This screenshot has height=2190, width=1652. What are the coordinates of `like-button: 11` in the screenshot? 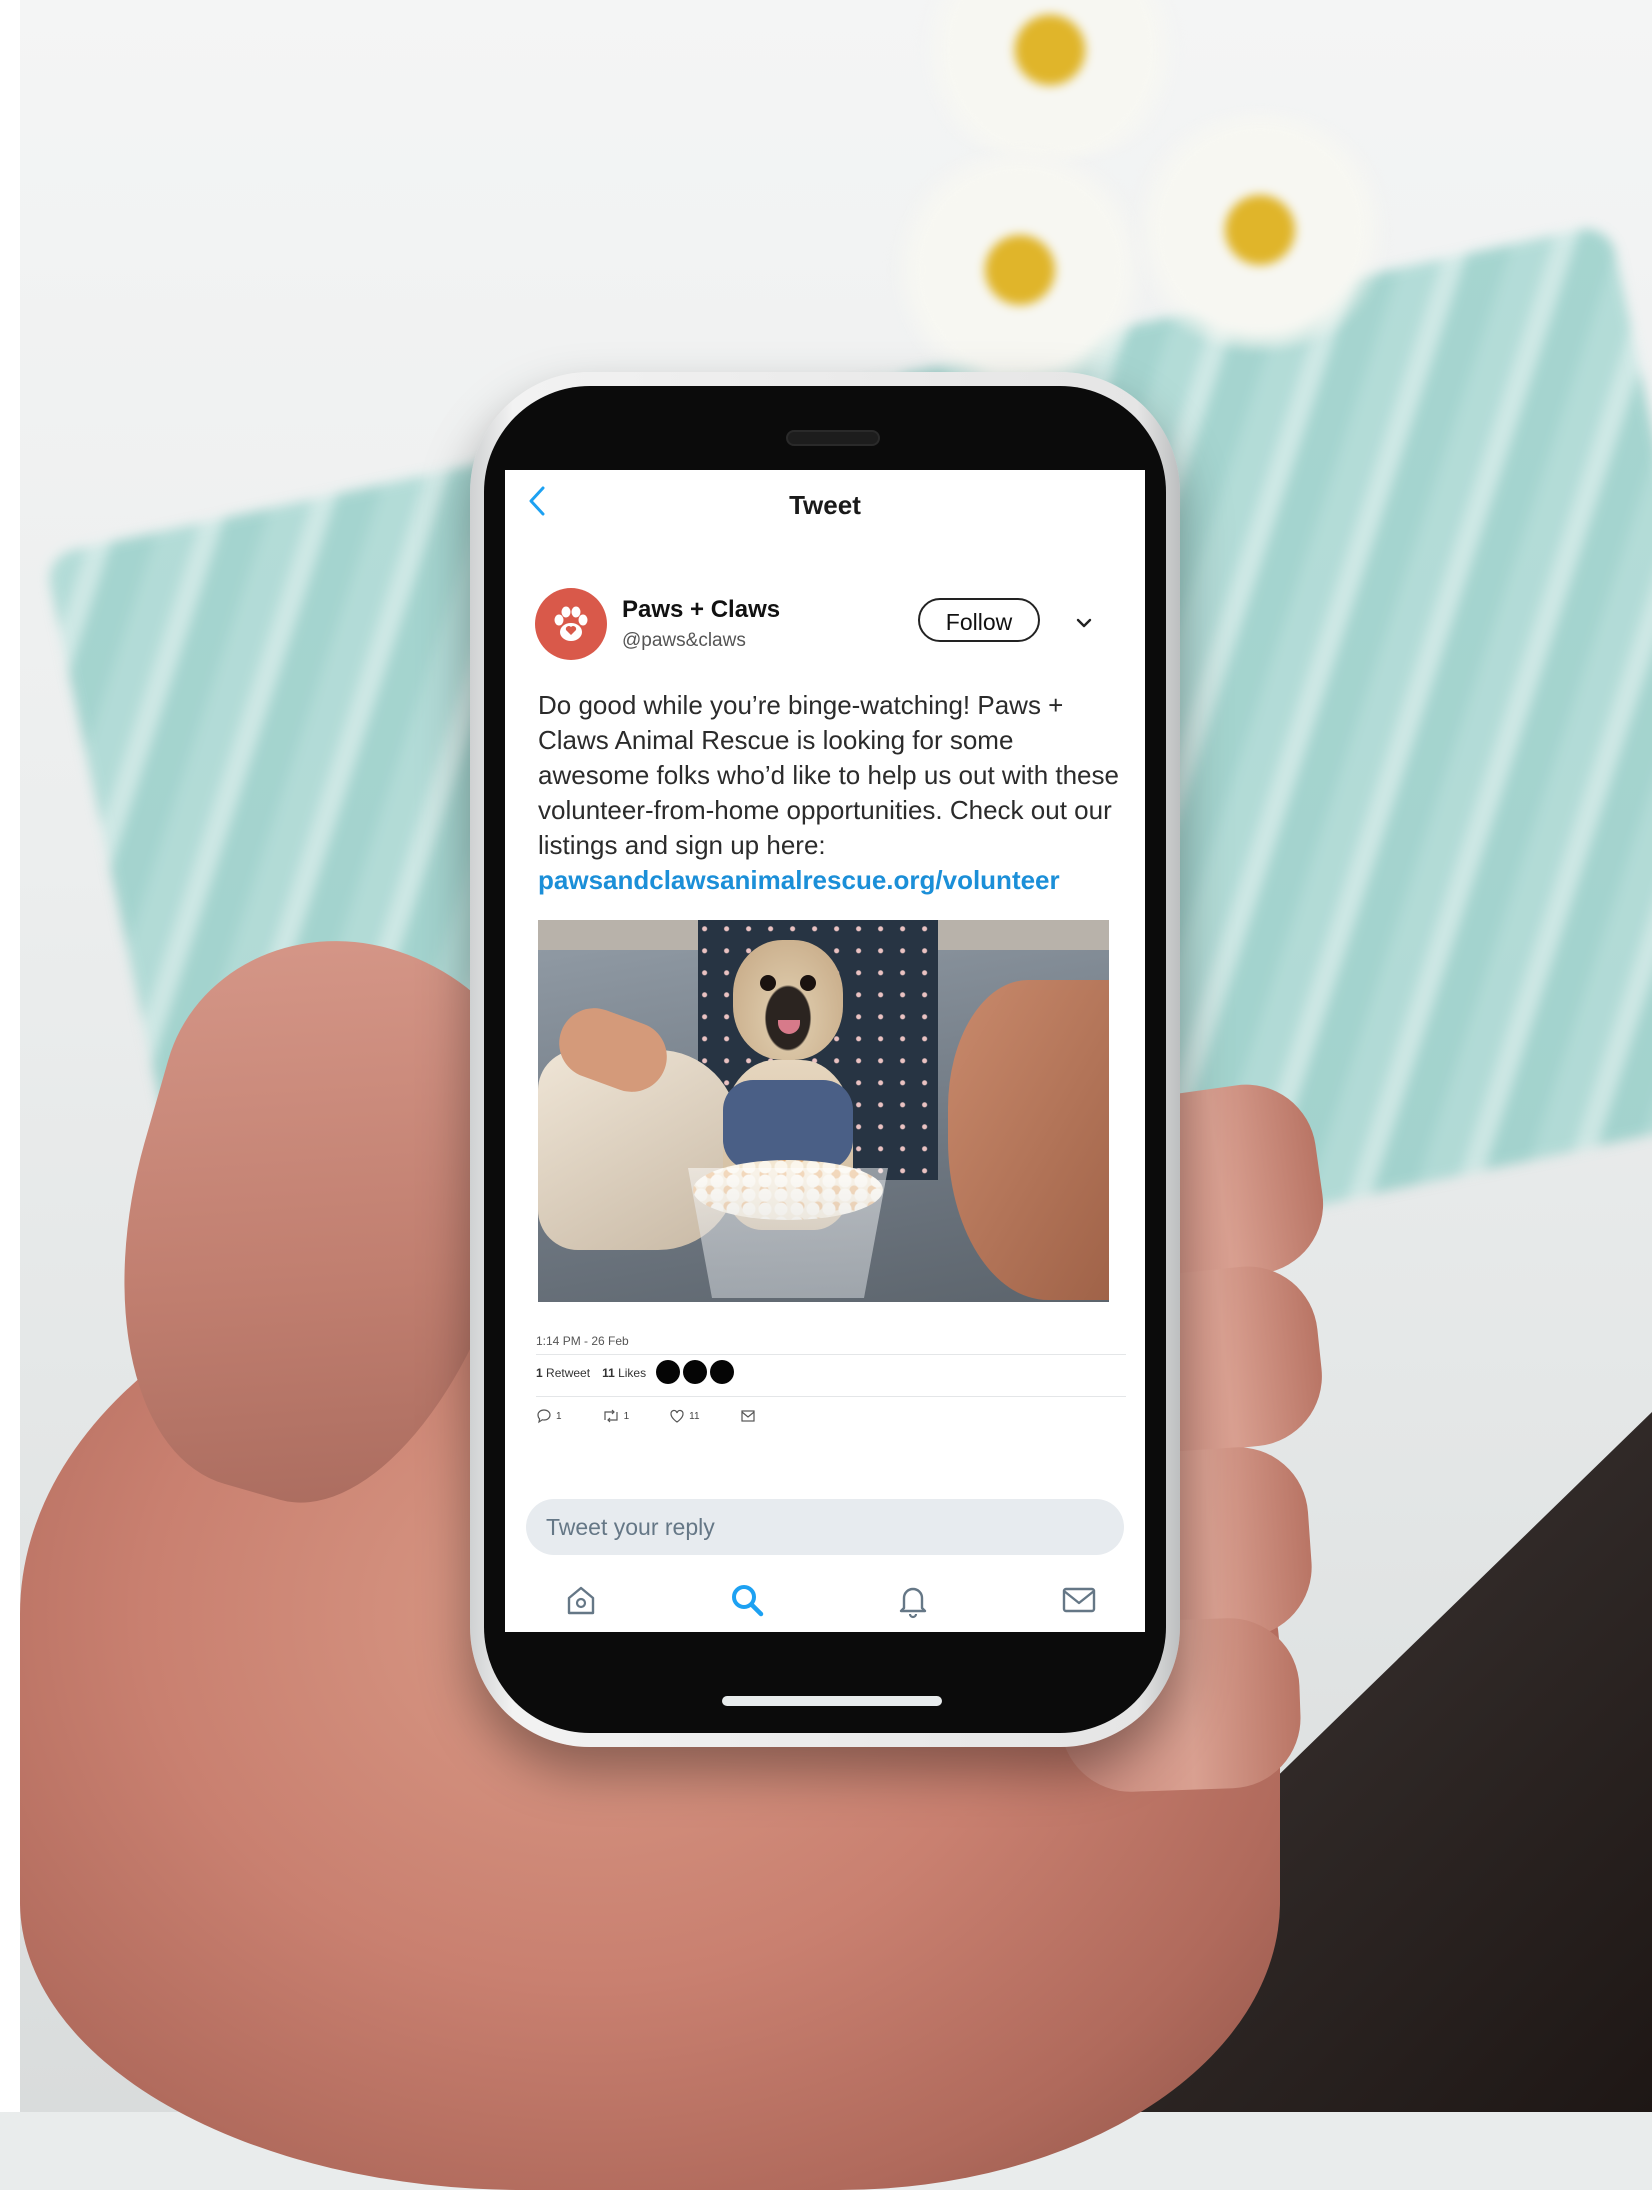 It's located at (684, 1416).